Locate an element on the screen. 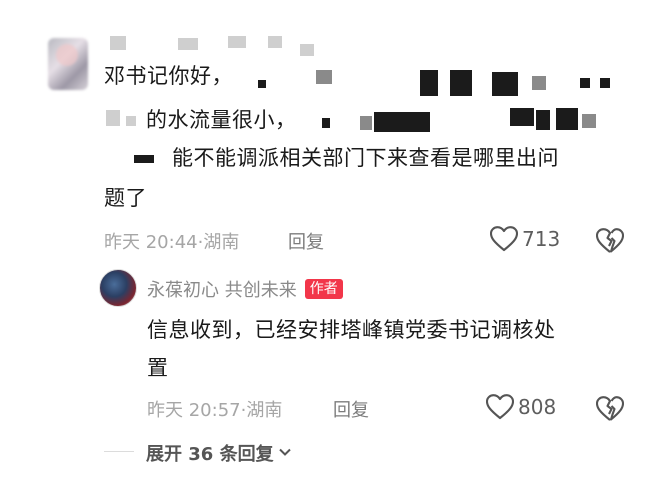 Image resolution: width=650 pixels, height=481 pixels. commenter-avatar is located at coordinates (68, 64).